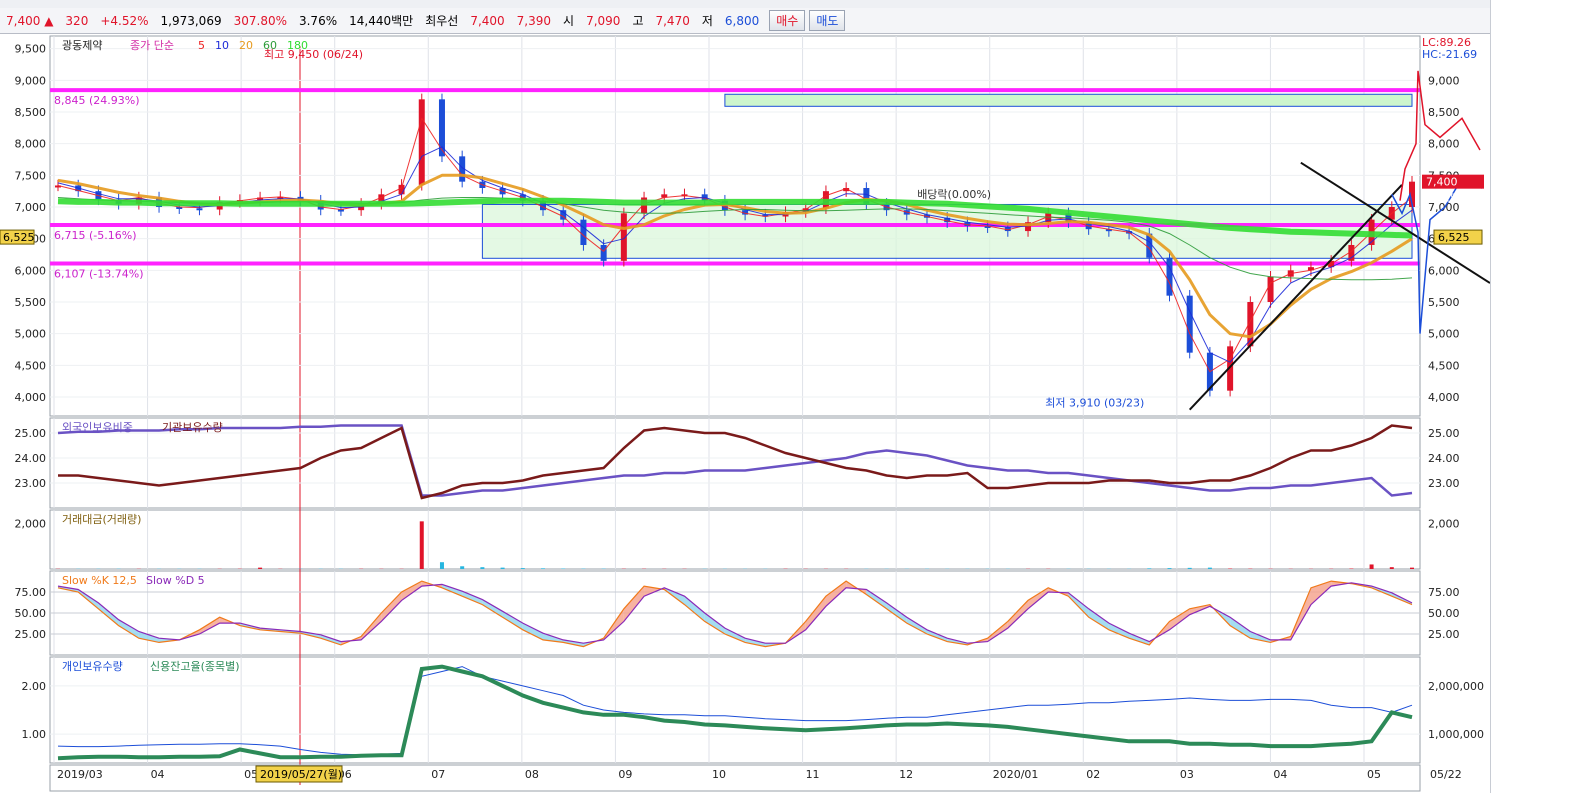 The height and width of the screenshot is (793, 1584). What do you see at coordinates (1374, 774) in the screenshot?
I see `x-tick-label: 05` at bounding box center [1374, 774].